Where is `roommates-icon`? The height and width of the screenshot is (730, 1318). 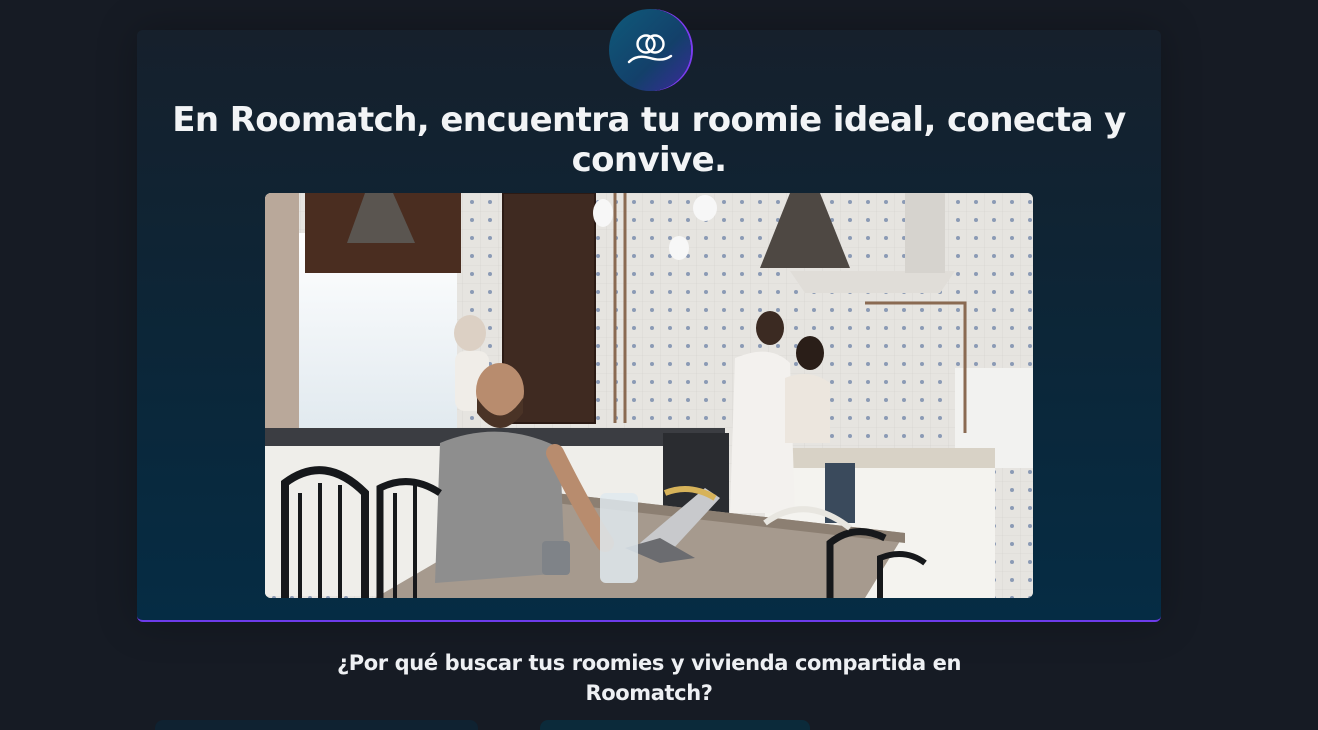
roommates-icon is located at coordinates (650, 49).